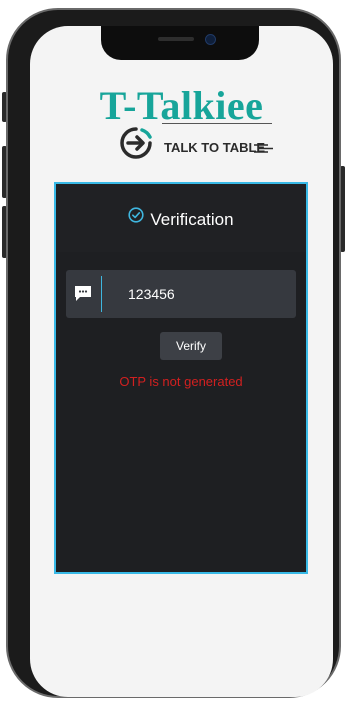 Image resolution: width=347 pixels, height=704 pixels. Describe the element at coordinates (151, 294) in the screenshot. I see `otp-value: 123456` at that location.